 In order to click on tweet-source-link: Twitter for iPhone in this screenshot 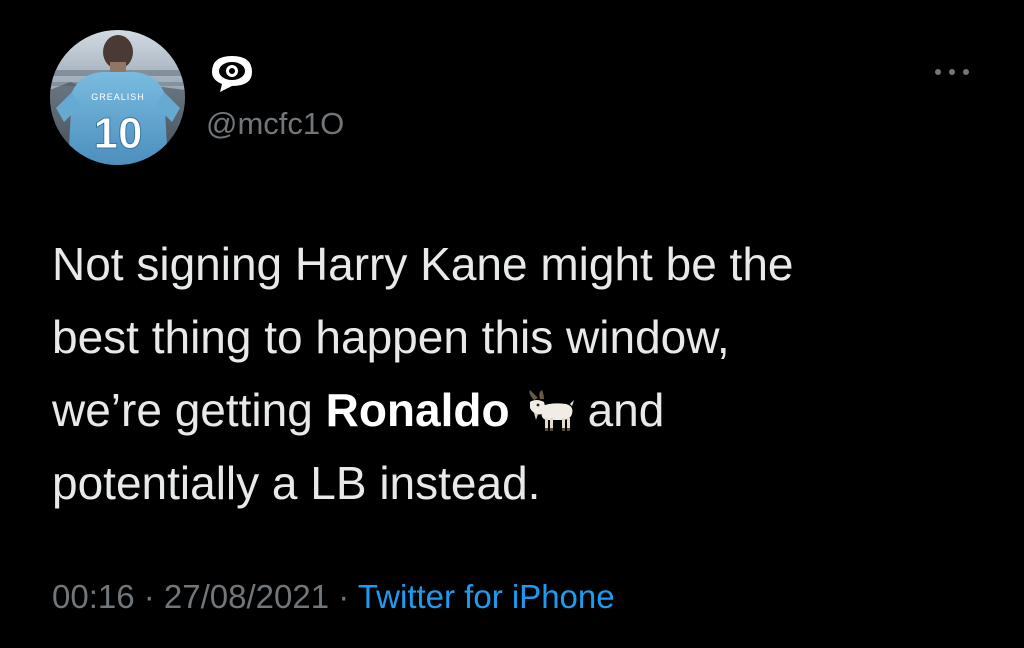, I will do `click(486, 596)`.